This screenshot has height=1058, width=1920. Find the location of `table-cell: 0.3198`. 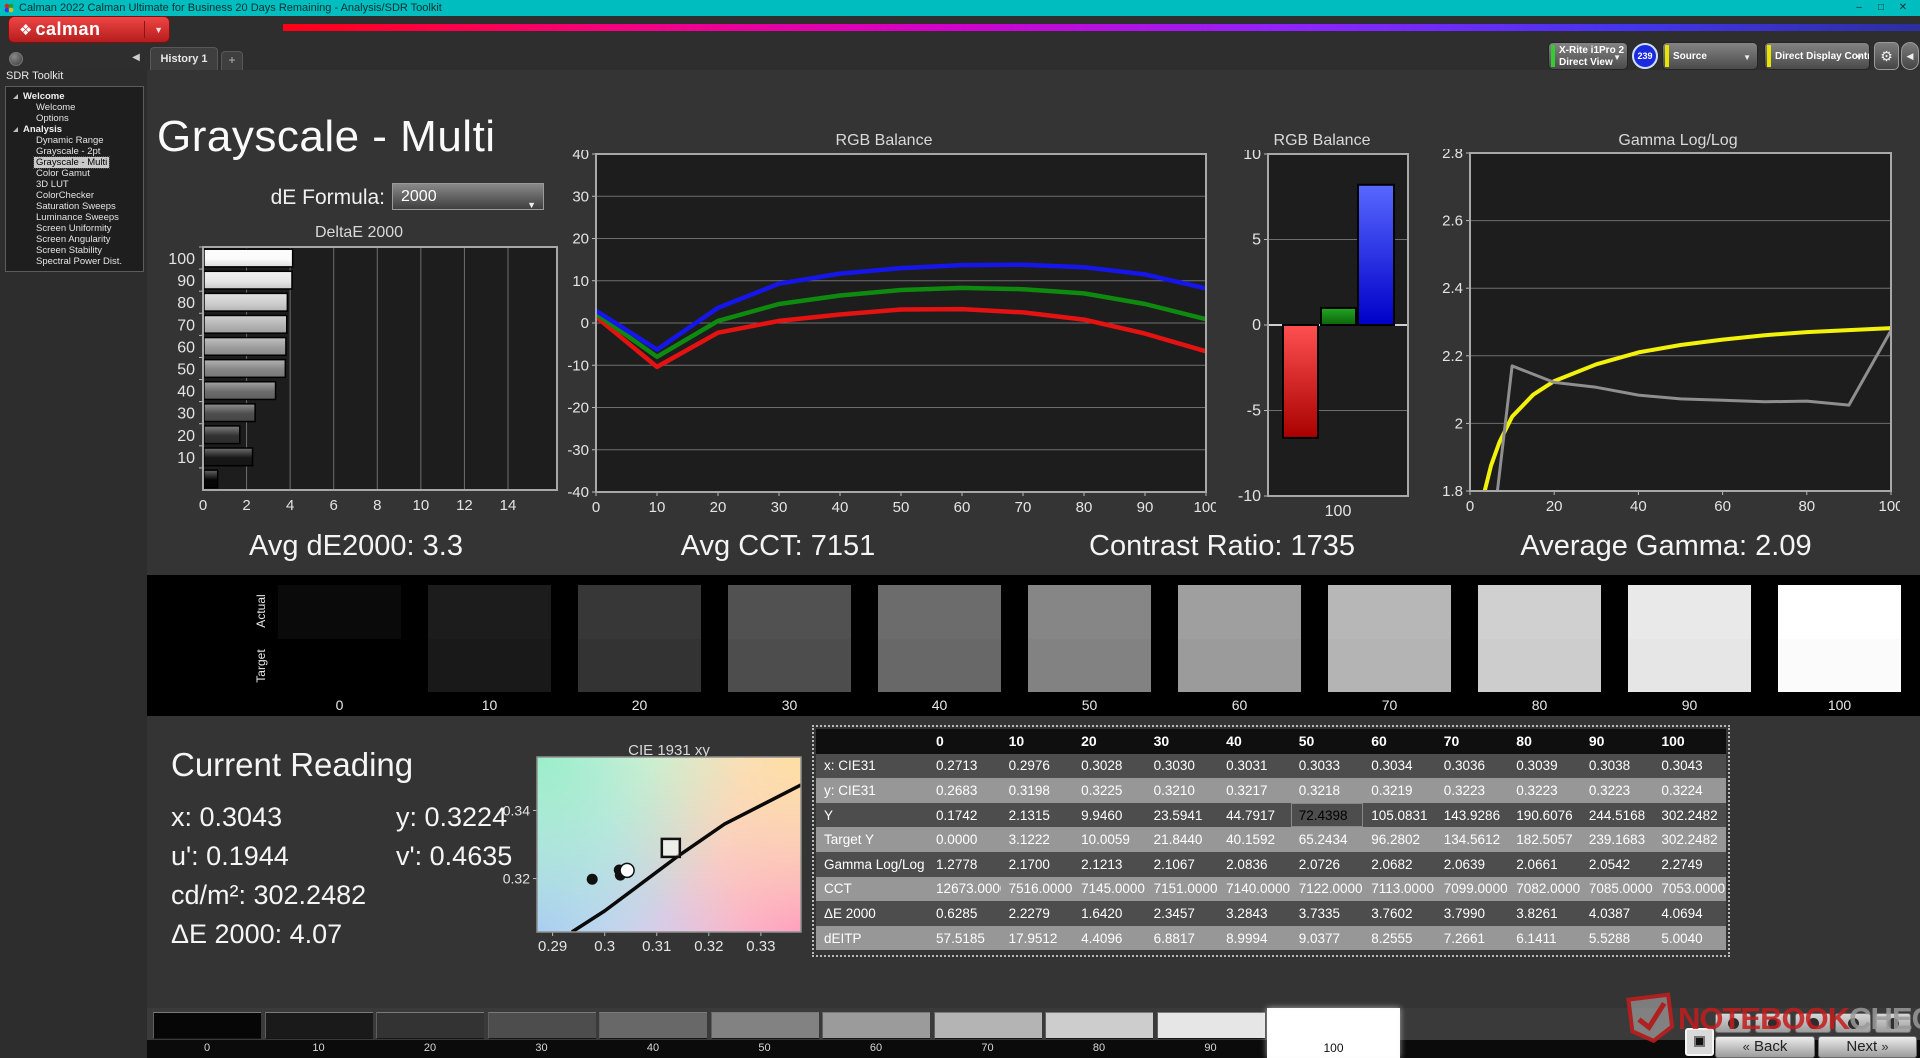

table-cell: 0.3198 is located at coordinates (1037, 790).